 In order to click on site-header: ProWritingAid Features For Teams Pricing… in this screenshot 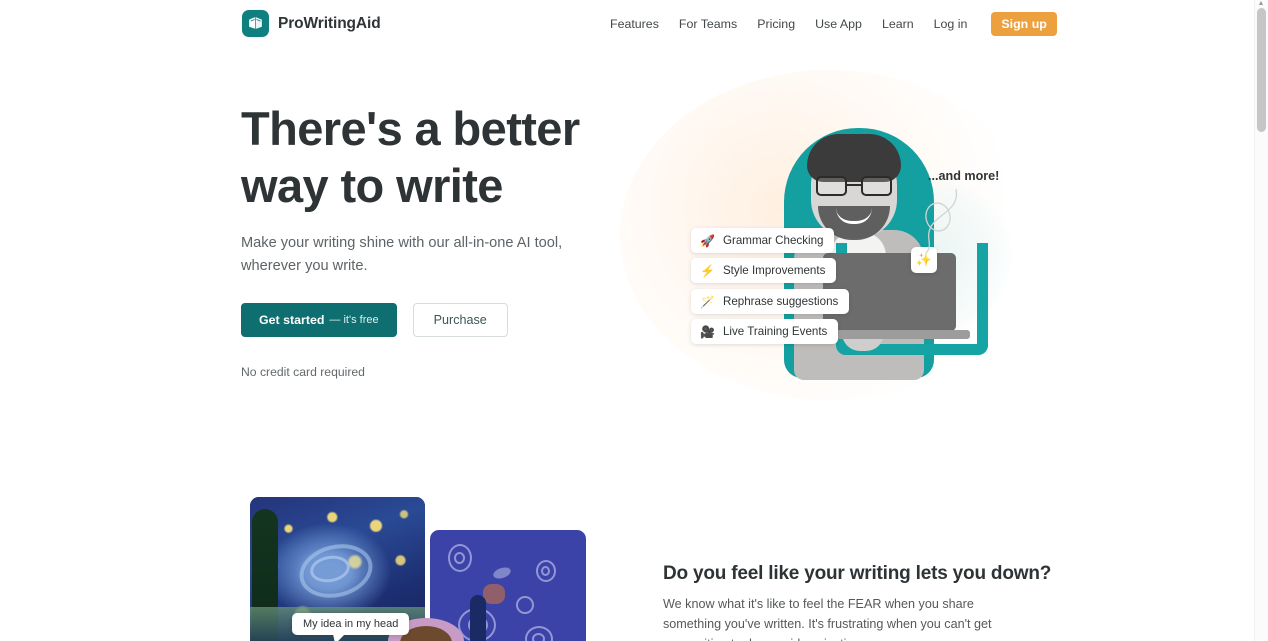, I will do `click(627, 24)`.